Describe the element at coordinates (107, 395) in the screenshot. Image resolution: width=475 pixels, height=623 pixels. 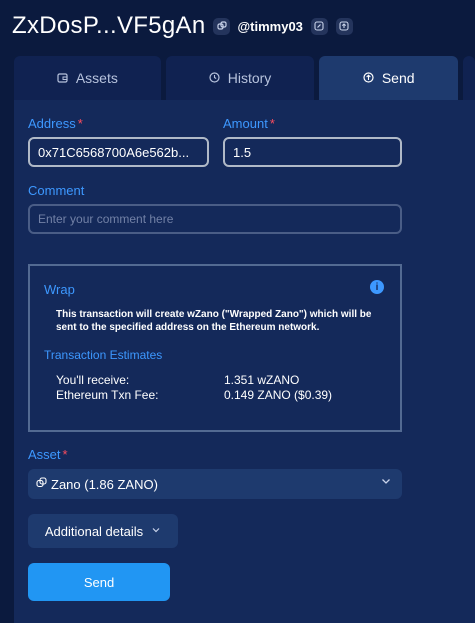
I see `fee-label: Ethereum Txn Fee:` at that location.